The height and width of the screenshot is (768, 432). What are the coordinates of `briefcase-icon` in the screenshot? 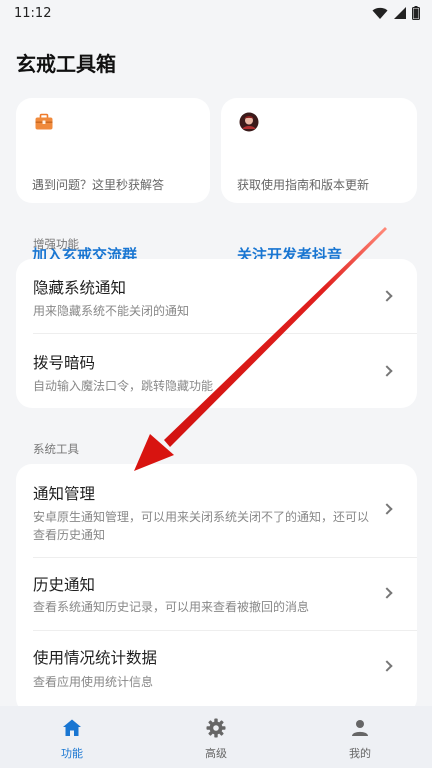 It's located at (44, 121).